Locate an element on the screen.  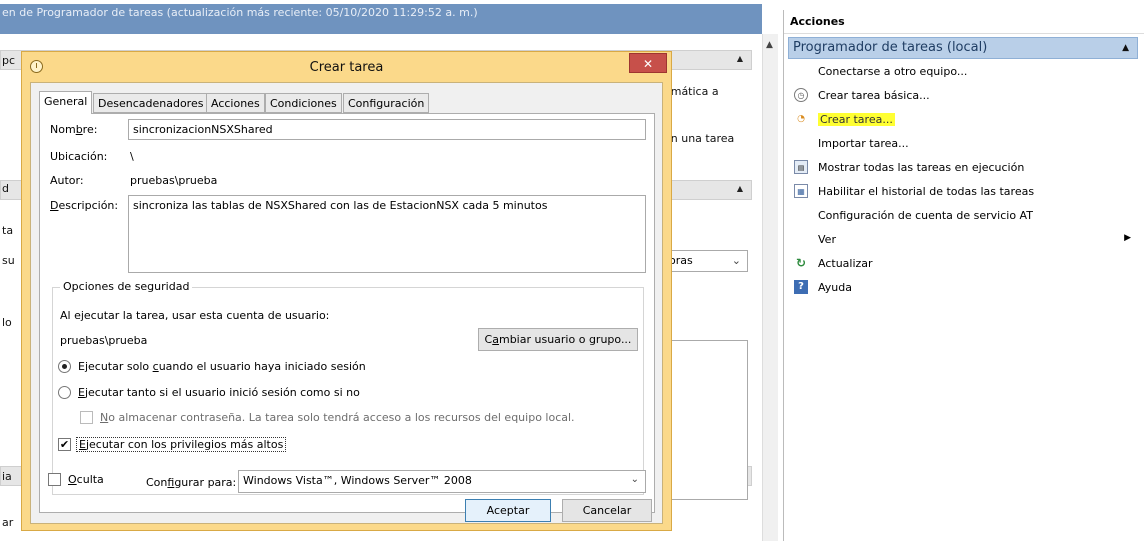
action-view: Ver ▶ is located at coordinates (964, 240).